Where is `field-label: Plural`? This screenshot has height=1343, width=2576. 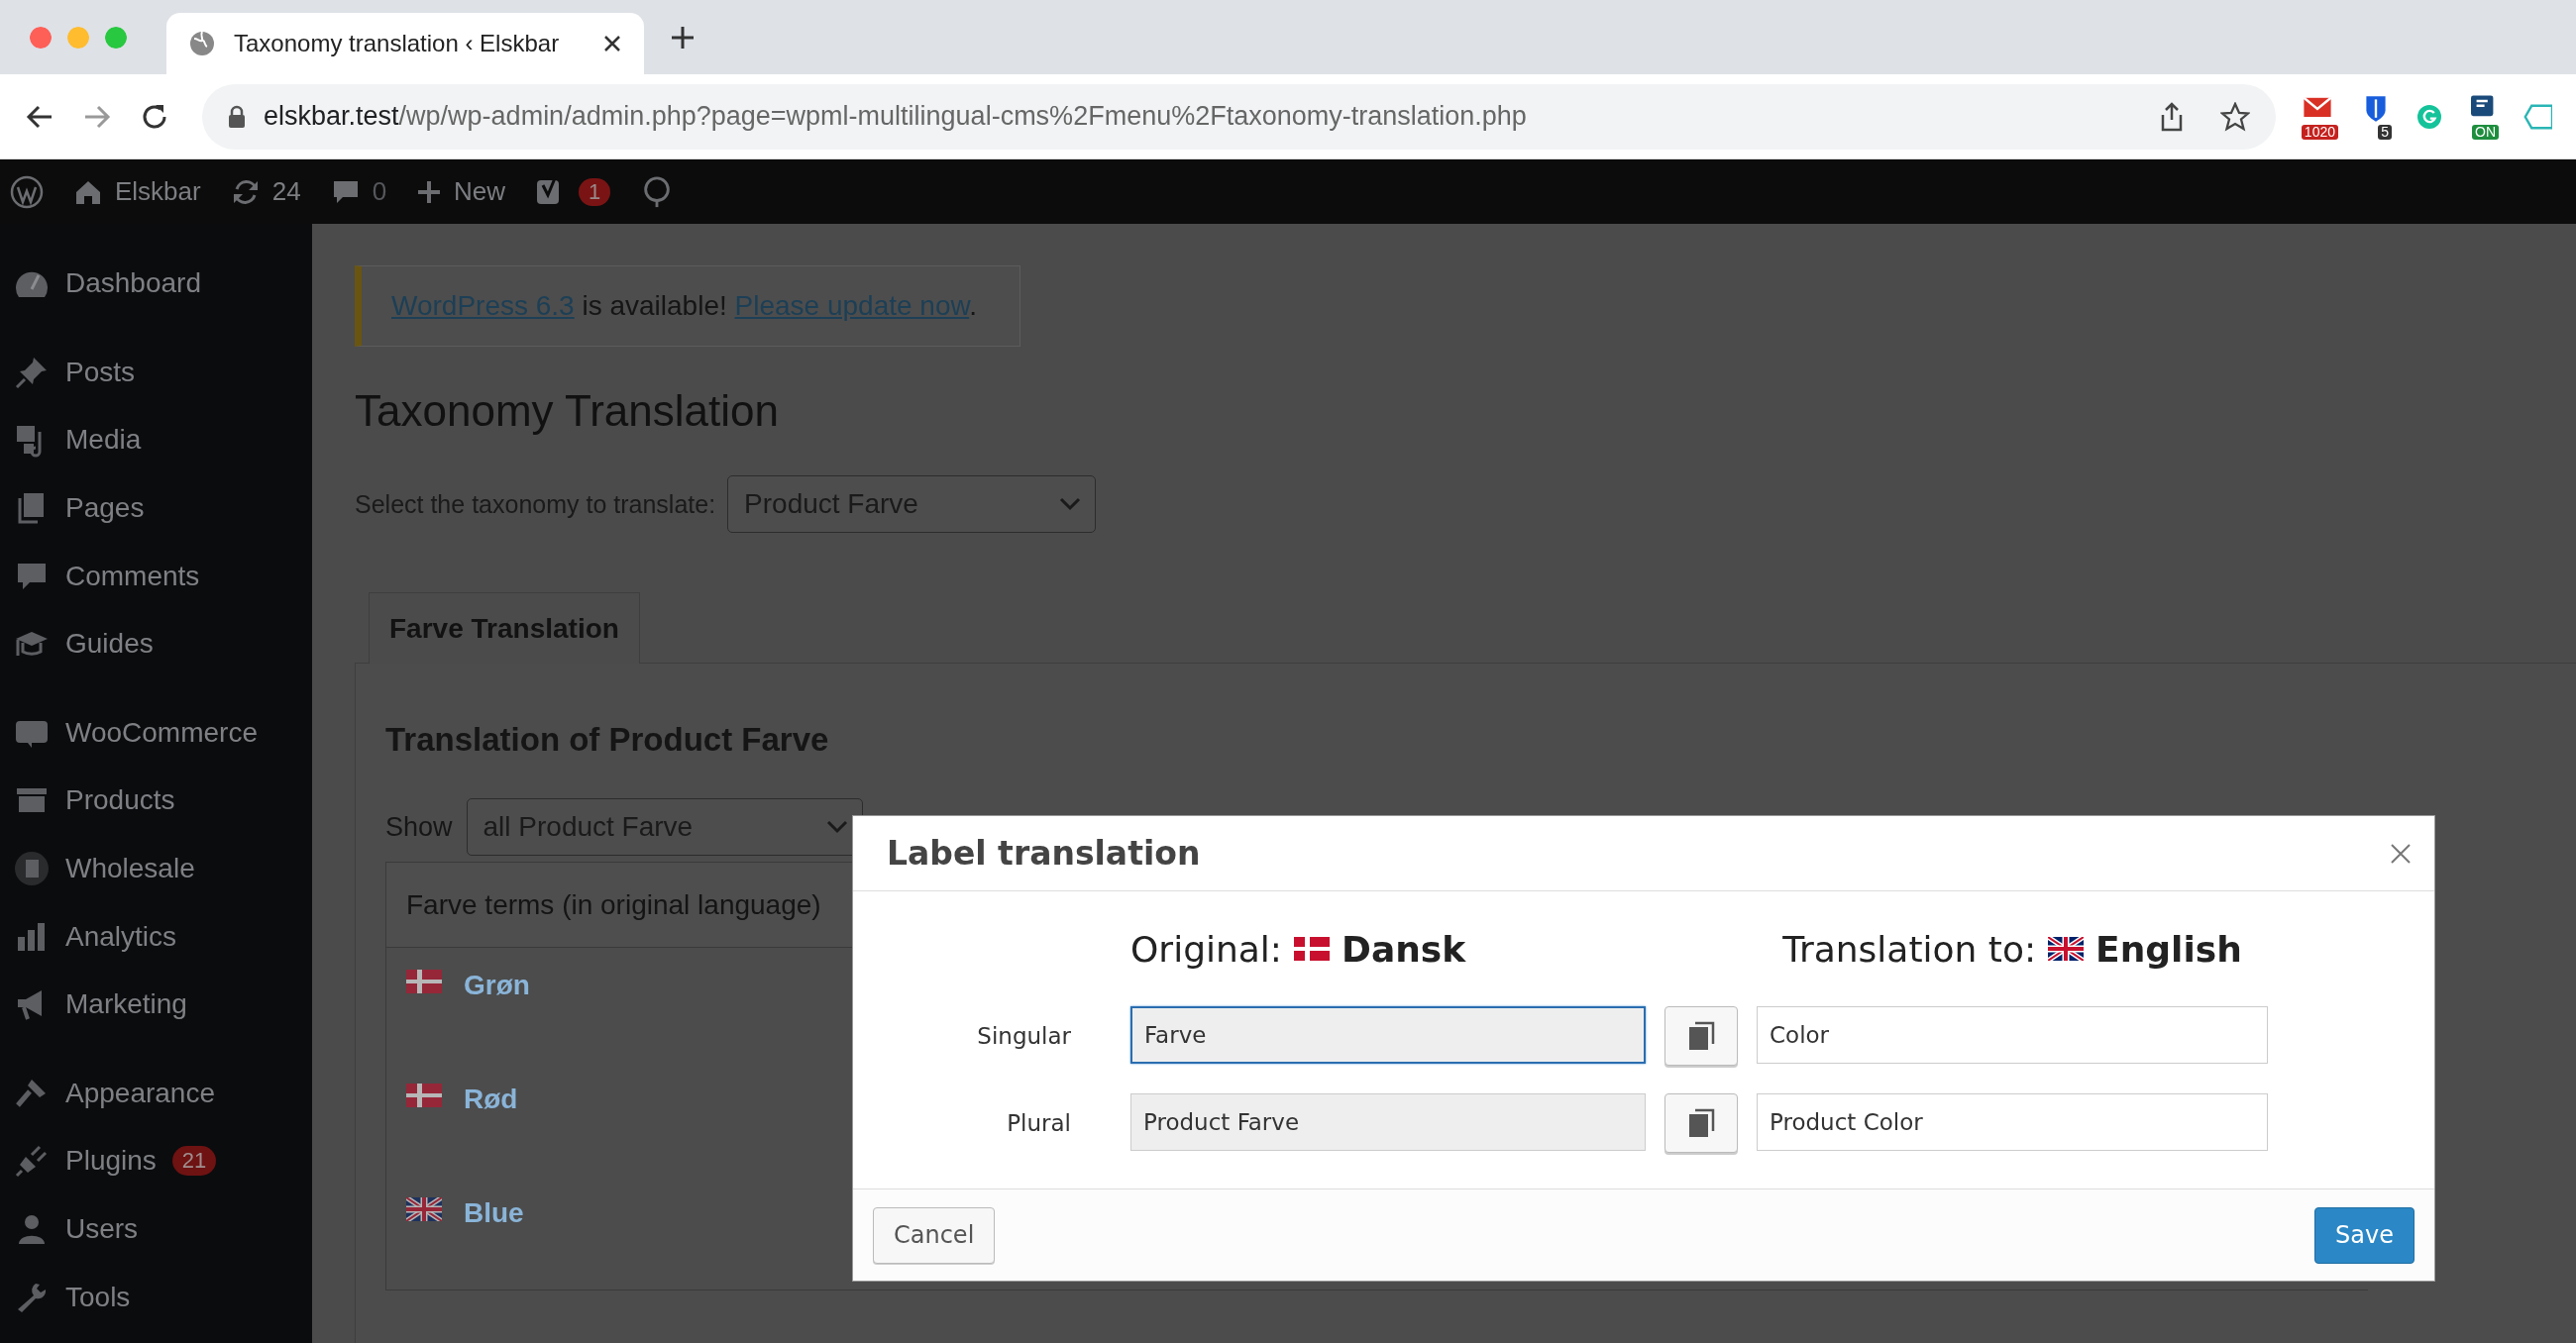 field-label: Plural is located at coordinates (1039, 1123).